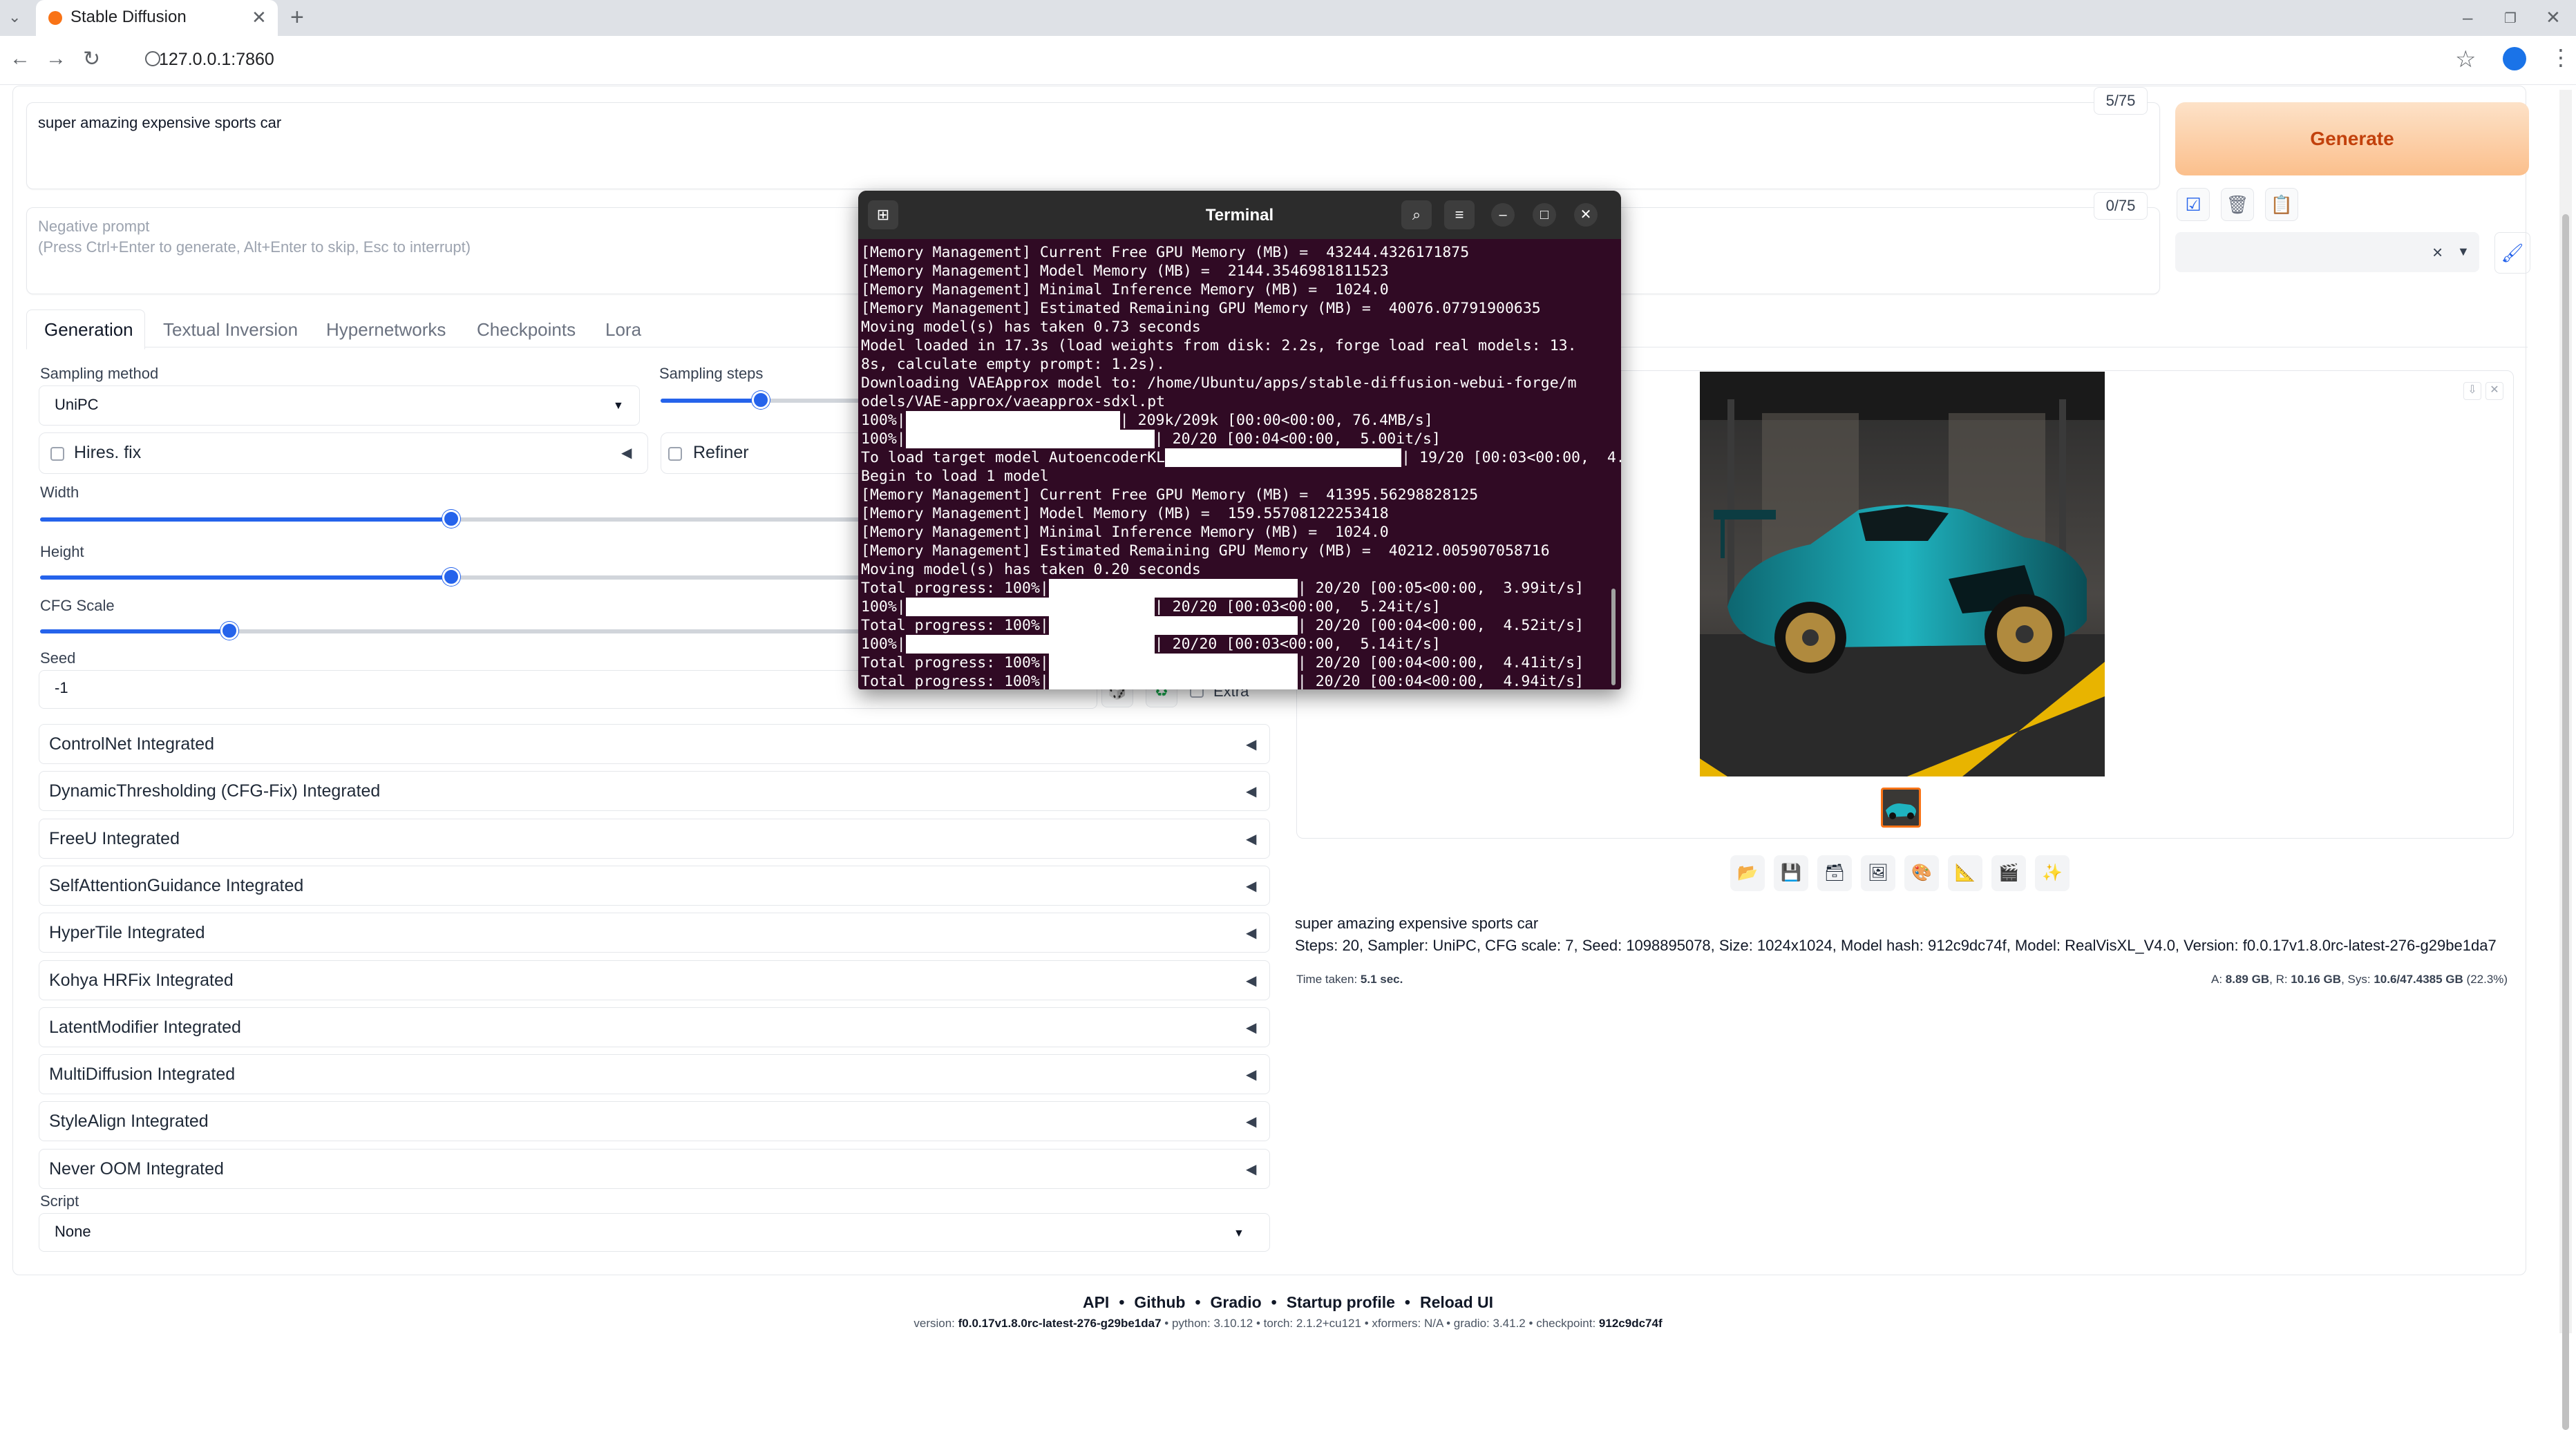 This screenshot has height=1430, width=2576. What do you see at coordinates (654, 1168) in the screenshot?
I see `accordion-item: Never OOM Integrated ◀` at bounding box center [654, 1168].